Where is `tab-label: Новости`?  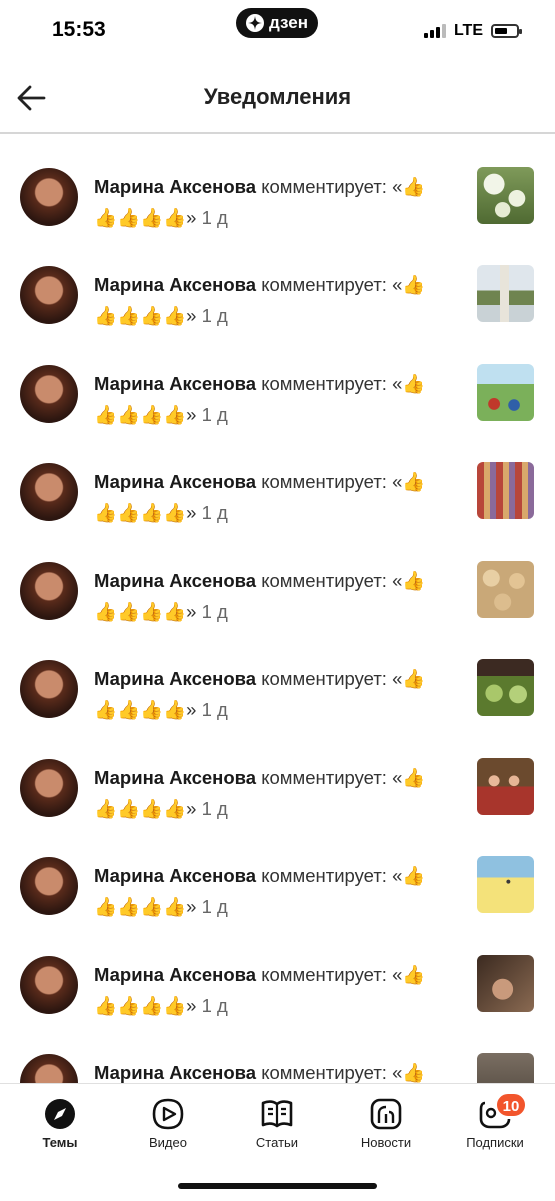
tab-label: Новости is located at coordinates (386, 1142).